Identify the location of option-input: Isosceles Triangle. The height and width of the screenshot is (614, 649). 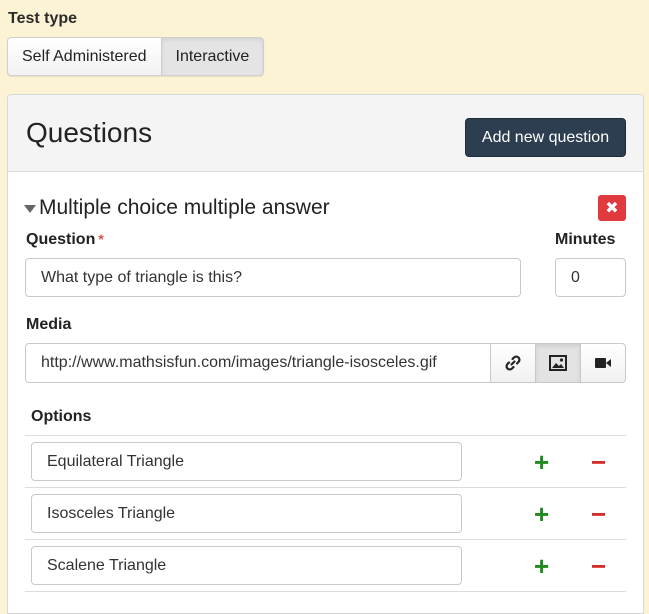
(246, 513).